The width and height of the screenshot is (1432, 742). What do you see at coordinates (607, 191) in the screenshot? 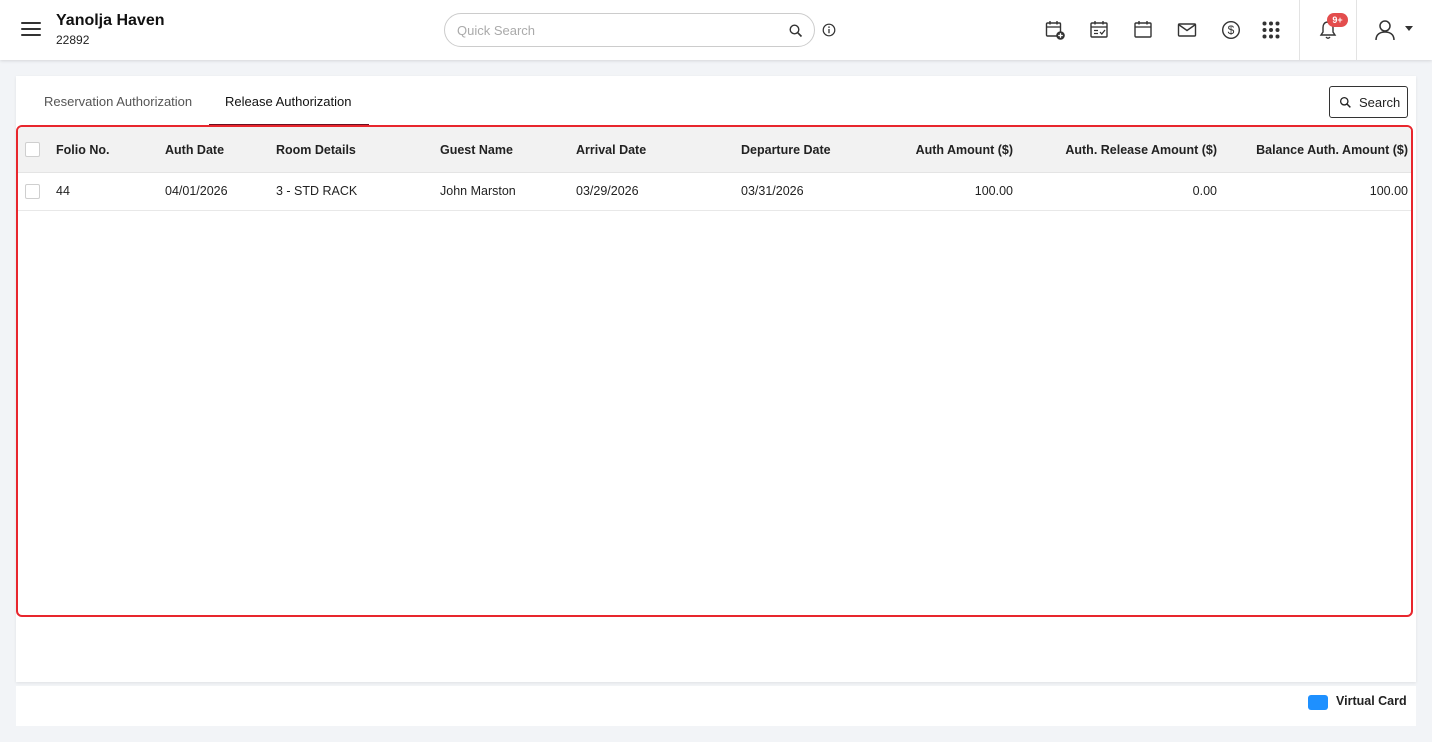
I see `cell-arrival-date: 03/29/2026` at bounding box center [607, 191].